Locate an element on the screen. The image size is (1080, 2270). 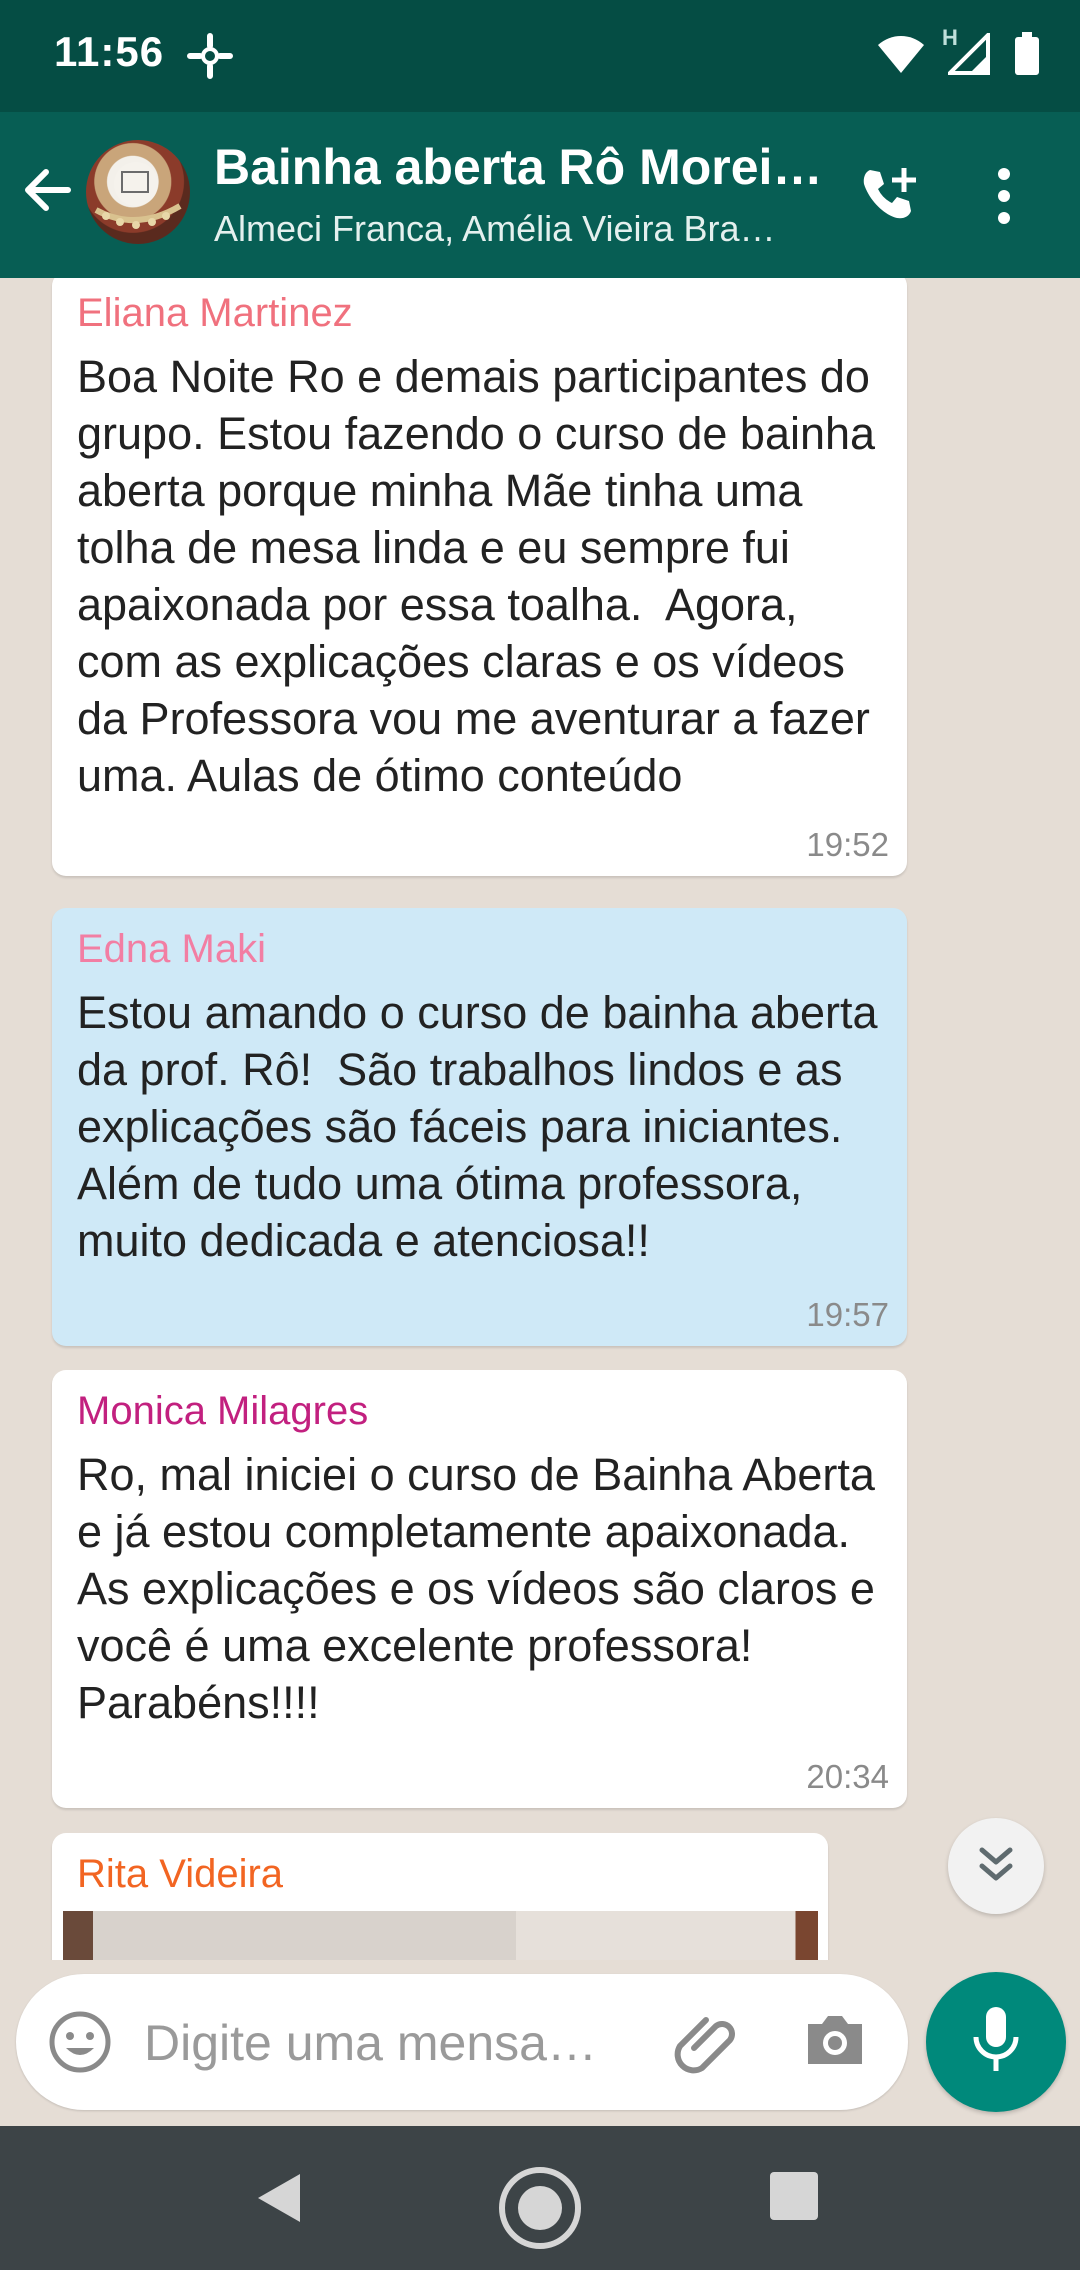
battery-icon is located at coordinates (1027, 56).